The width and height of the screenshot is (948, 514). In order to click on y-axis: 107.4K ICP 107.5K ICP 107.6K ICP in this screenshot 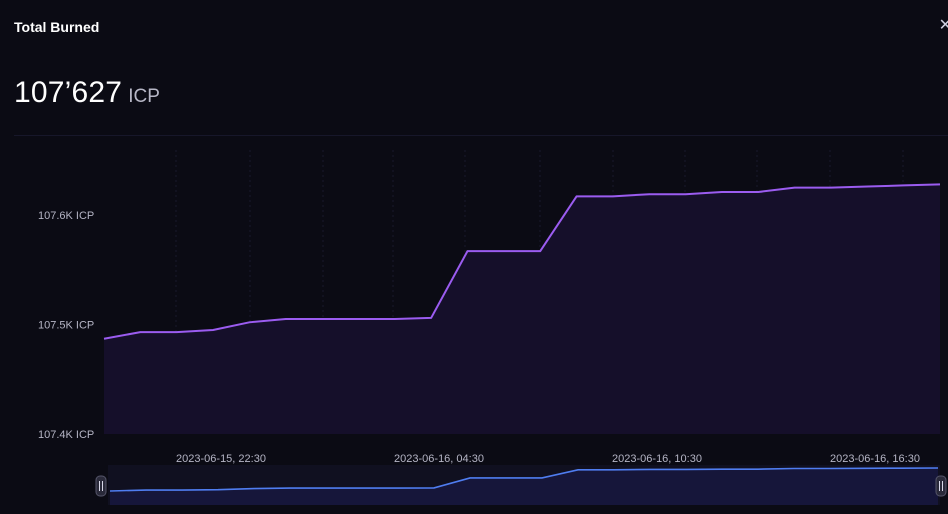, I will do `click(66, 325)`.